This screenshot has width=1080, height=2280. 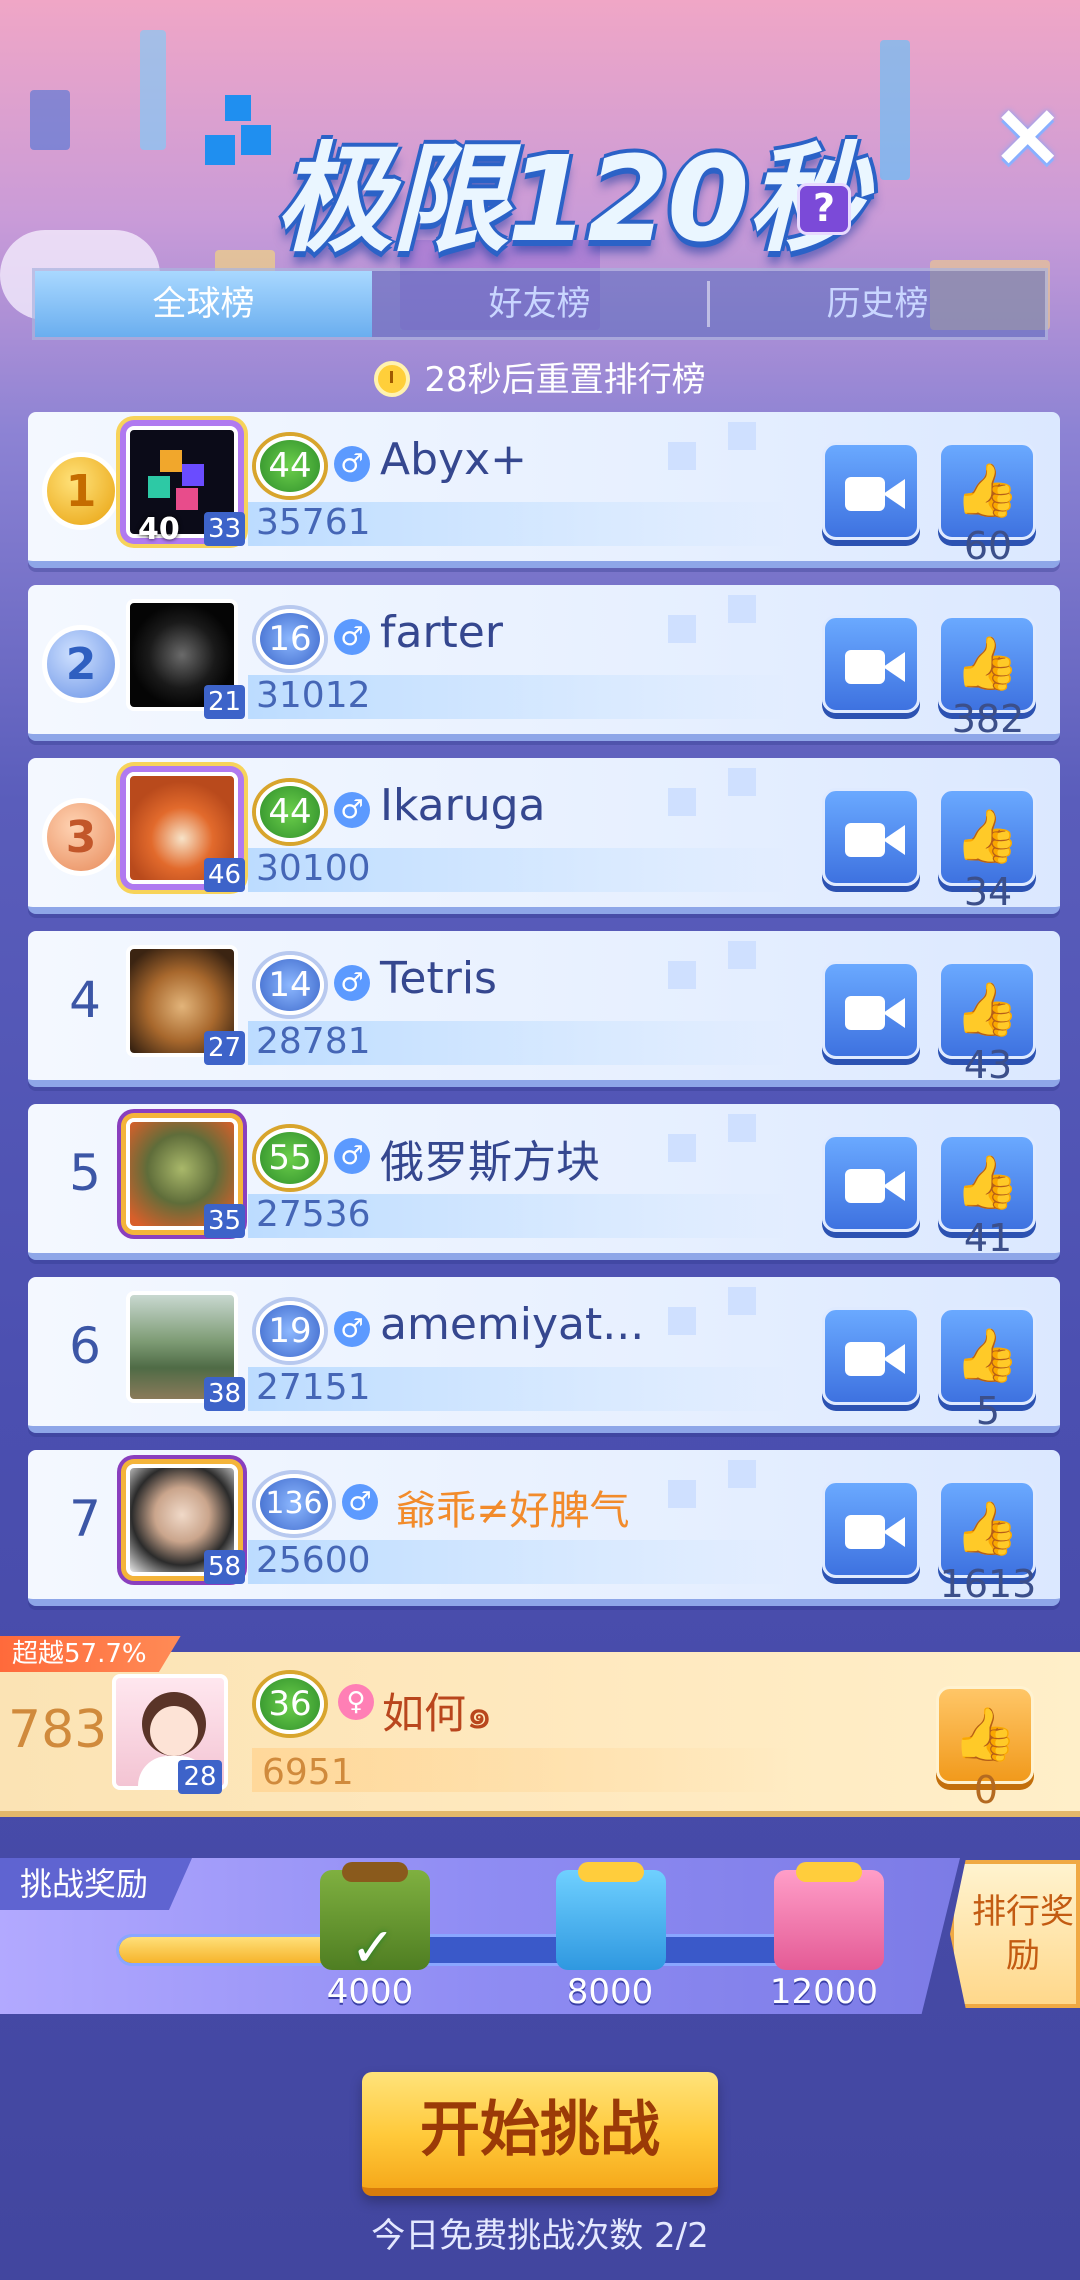 What do you see at coordinates (373, 1947) in the screenshot?
I see `check-icon: ✓` at bounding box center [373, 1947].